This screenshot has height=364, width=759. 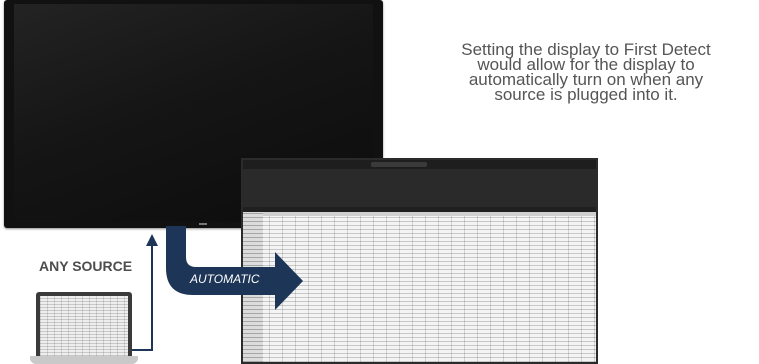 I want to click on connection-arrows, so click(x=217, y=288).